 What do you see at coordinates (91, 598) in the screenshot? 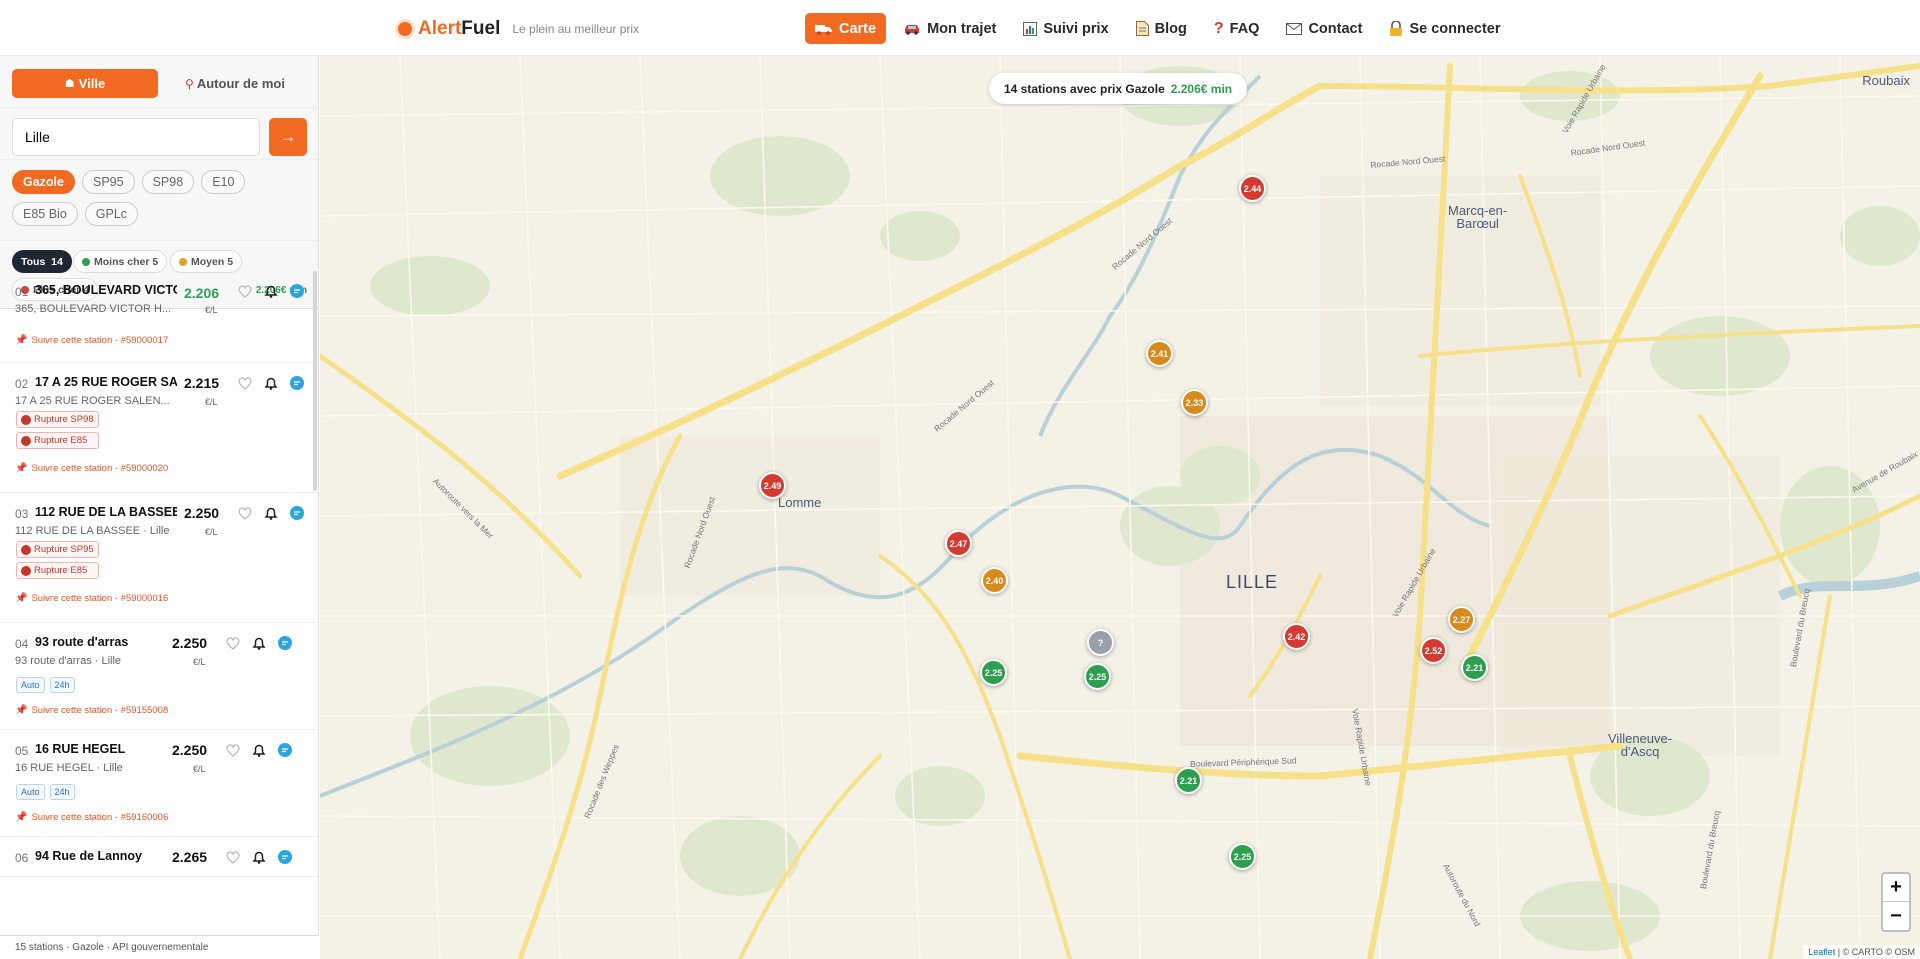
I see `follow-station-link: 📌 Suivre cette station · #59000016` at bounding box center [91, 598].